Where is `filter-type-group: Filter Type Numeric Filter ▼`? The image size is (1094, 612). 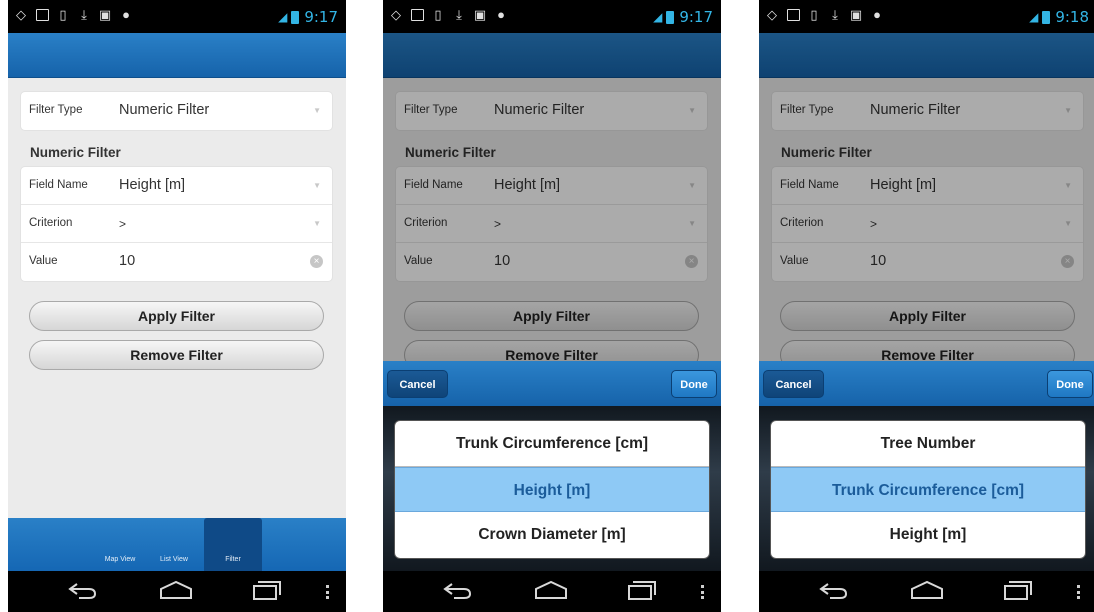 filter-type-group: Filter Type Numeric Filter ▼ is located at coordinates (176, 111).